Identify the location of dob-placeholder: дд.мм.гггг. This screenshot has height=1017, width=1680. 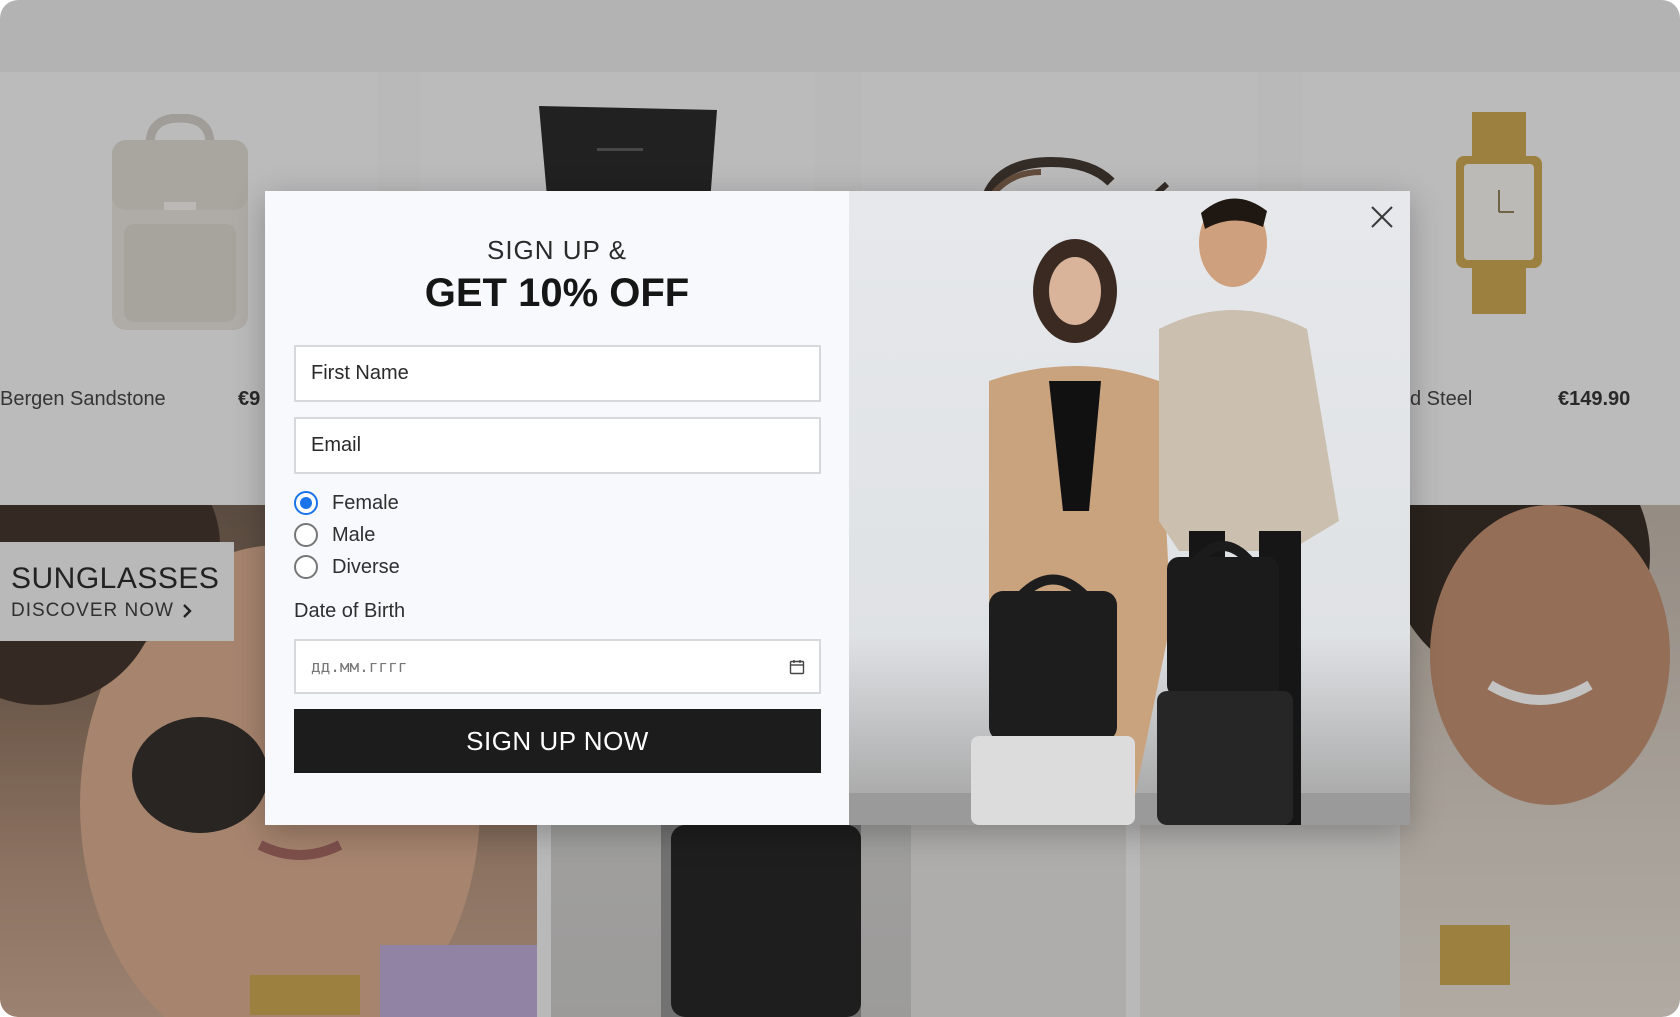
(359, 666).